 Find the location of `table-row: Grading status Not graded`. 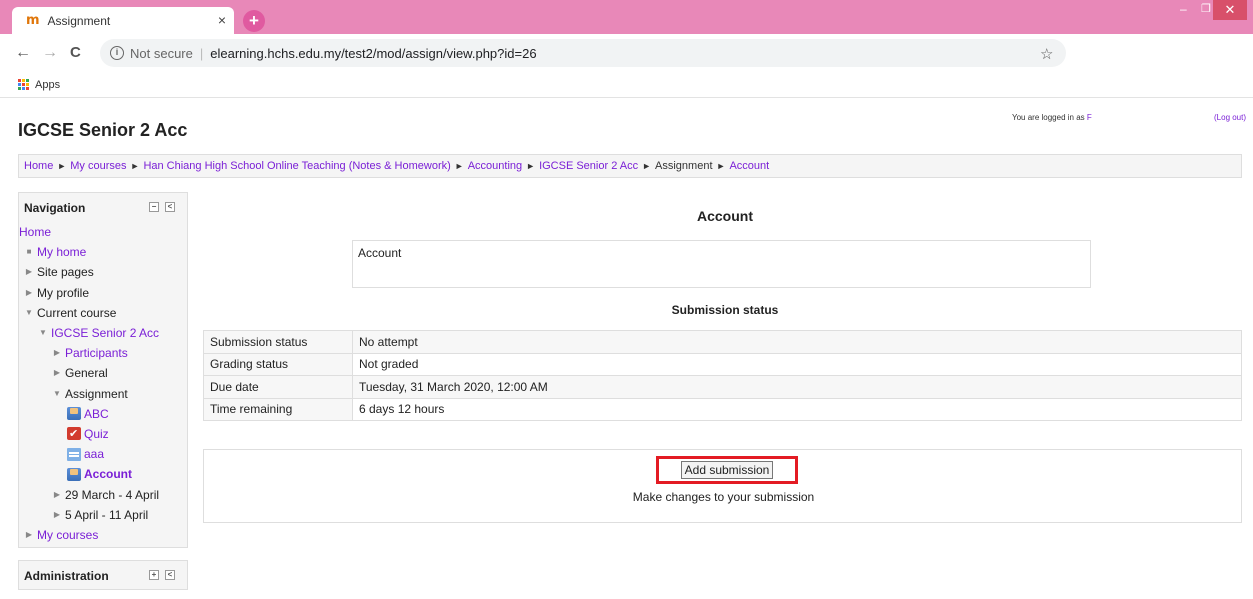

table-row: Grading status Not graded is located at coordinates (722, 364).